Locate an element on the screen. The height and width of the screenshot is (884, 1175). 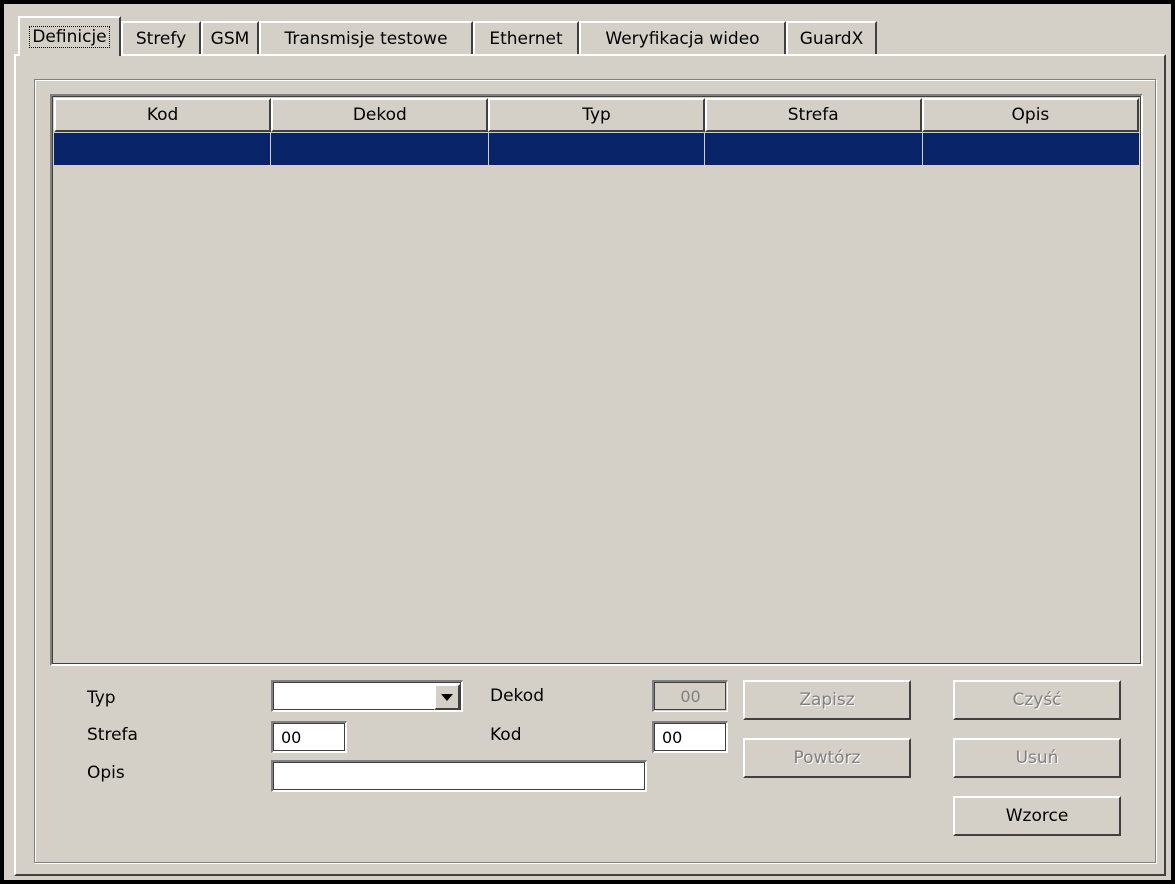
tab-label: Definicje is located at coordinates (69, 37).